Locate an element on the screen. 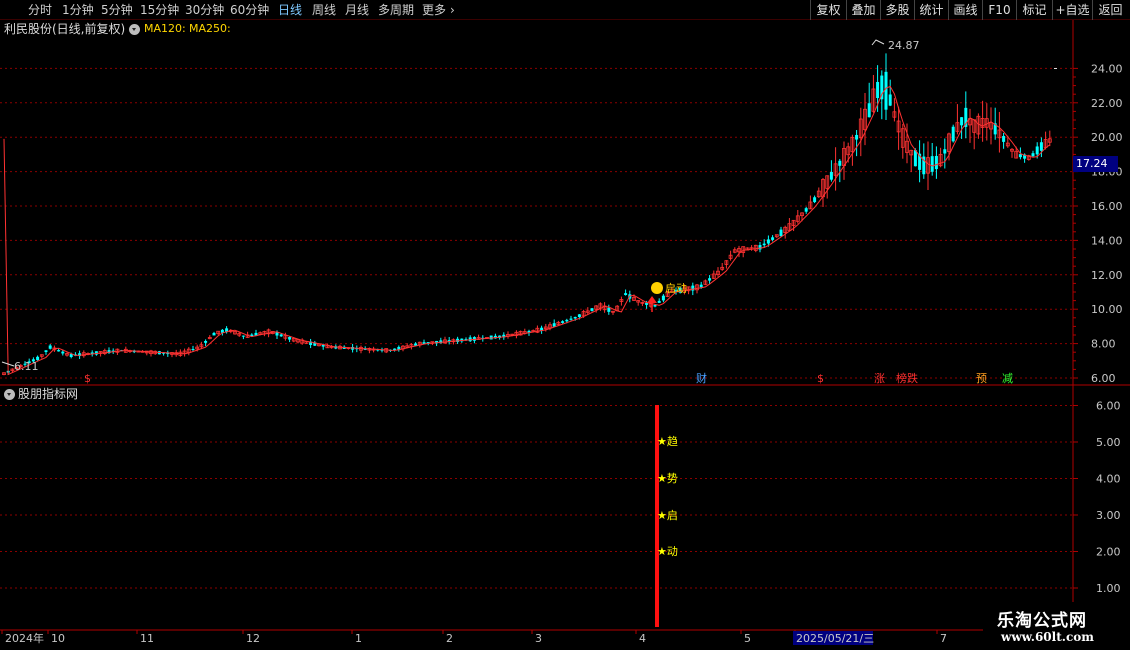 This screenshot has height=650, width=1130. event-marker-6: 减 is located at coordinates (1007, 378).